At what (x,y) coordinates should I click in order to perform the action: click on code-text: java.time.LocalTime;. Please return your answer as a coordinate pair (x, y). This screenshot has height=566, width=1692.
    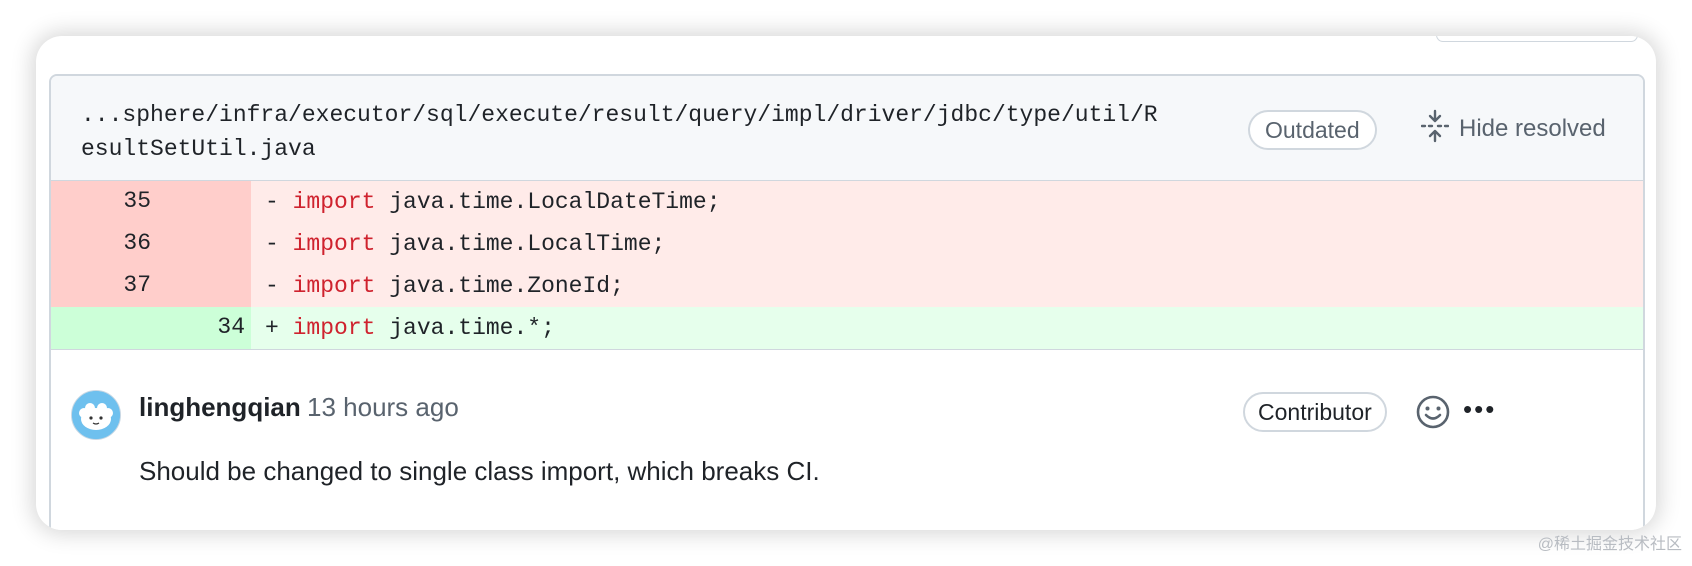
    Looking at the image, I should click on (520, 244).